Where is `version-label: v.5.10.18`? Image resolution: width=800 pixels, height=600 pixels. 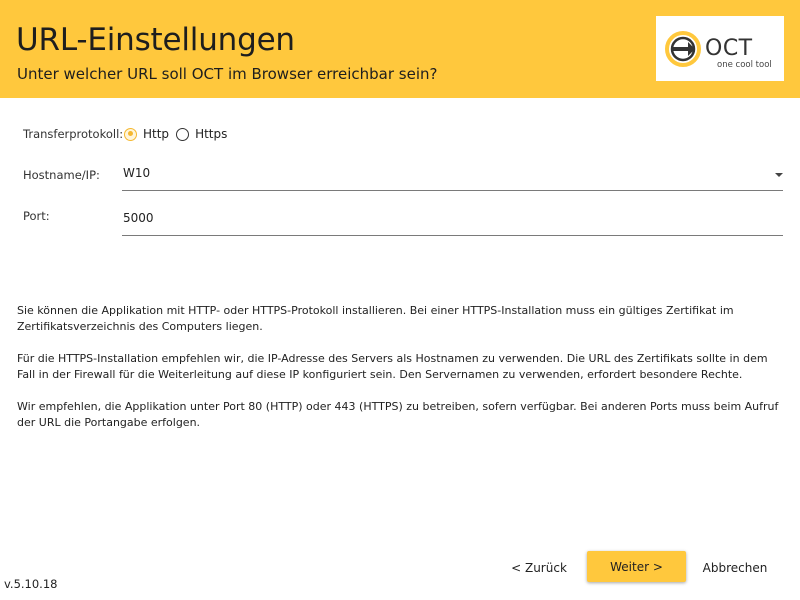 version-label: v.5.10.18 is located at coordinates (31, 584).